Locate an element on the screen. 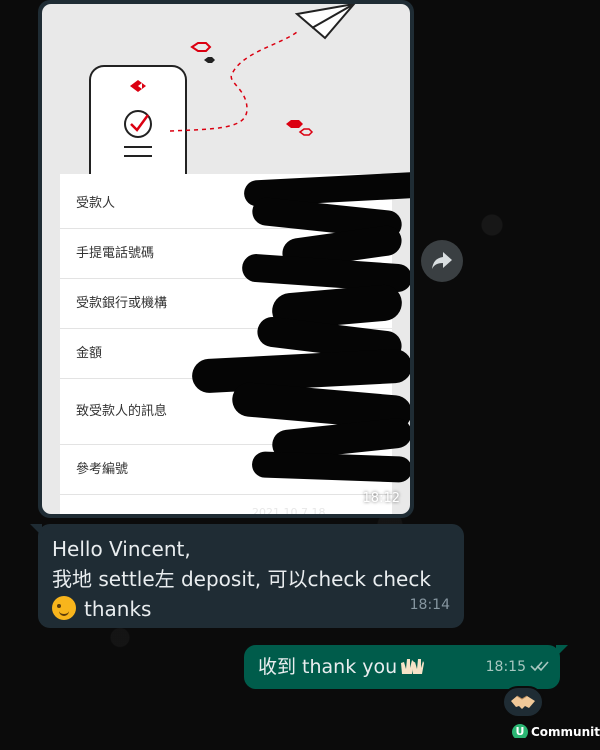 The image size is (600, 750). outgoing-message-bubble: 收到 thank you 18:15 is located at coordinates (406, 667).